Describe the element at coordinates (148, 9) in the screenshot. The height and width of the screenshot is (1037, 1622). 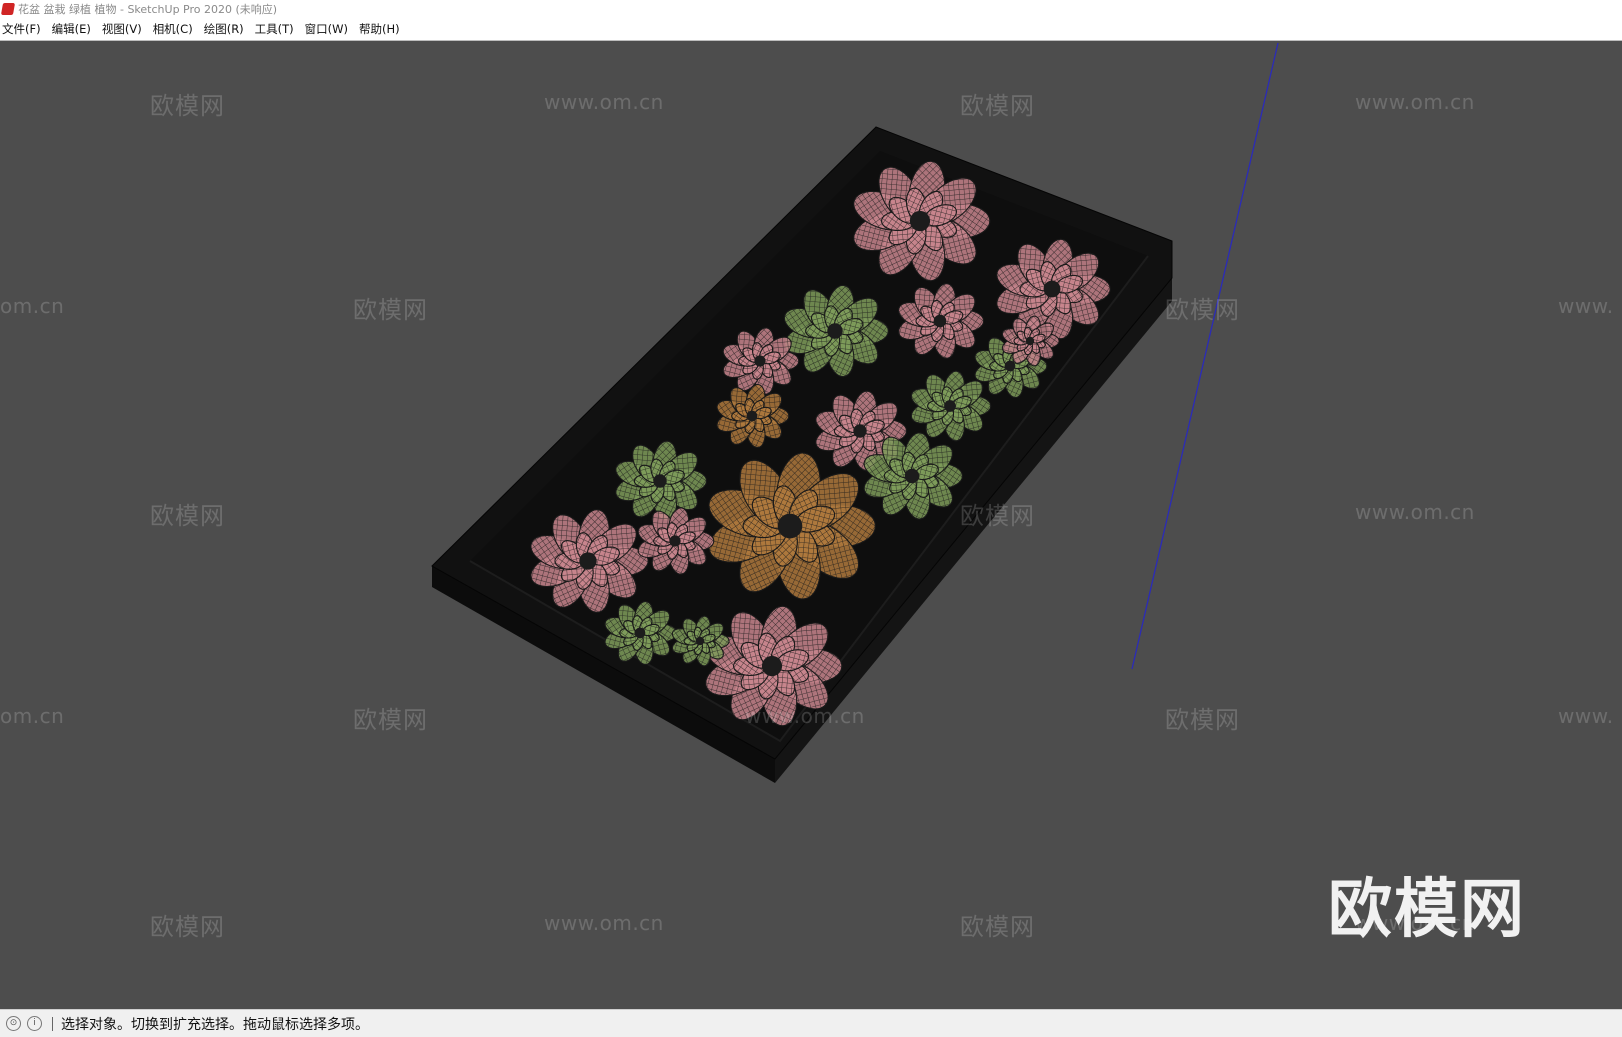
I see `window-title: 花盆 盆栽 绿植 植物 - SketchUp Pro 2020 (未响应)` at that location.